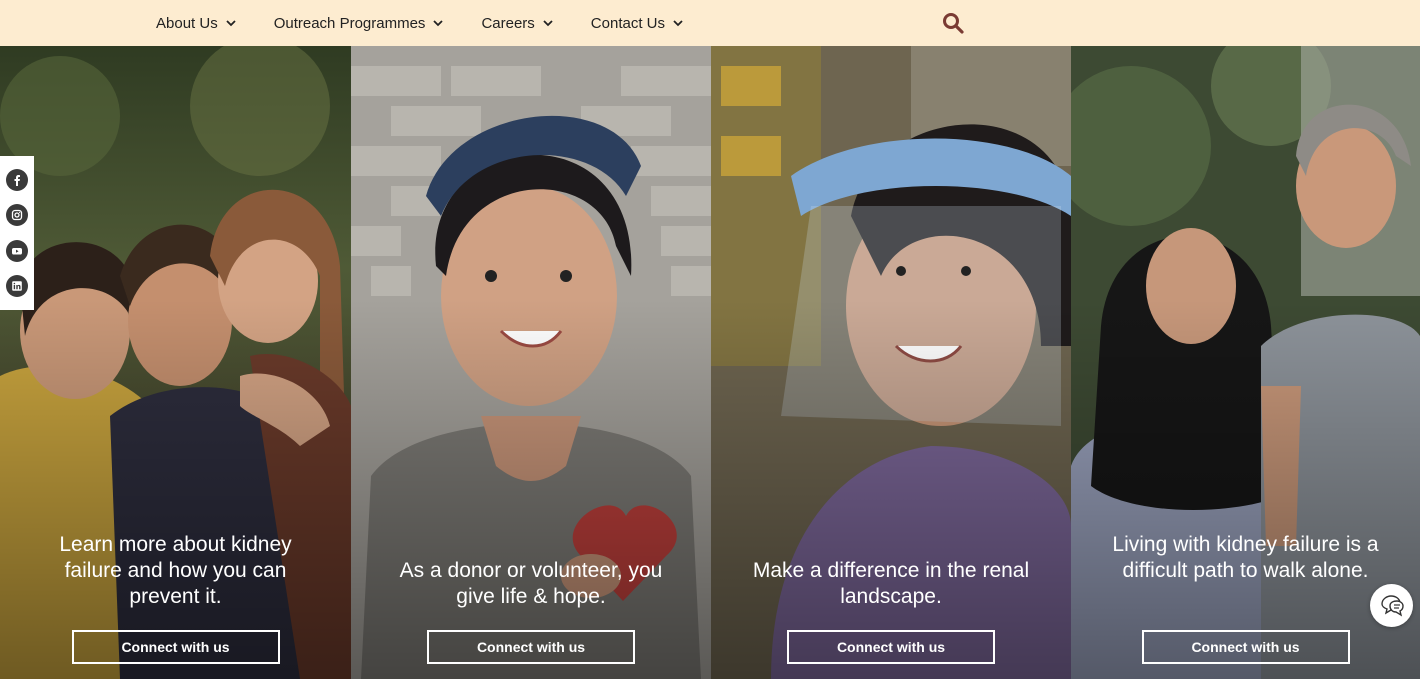 This screenshot has height=679, width=1420. What do you see at coordinates (187, 23) in the screenshot?
I see `nav-about-us-label: About Us` at bounding box center [187, 23].